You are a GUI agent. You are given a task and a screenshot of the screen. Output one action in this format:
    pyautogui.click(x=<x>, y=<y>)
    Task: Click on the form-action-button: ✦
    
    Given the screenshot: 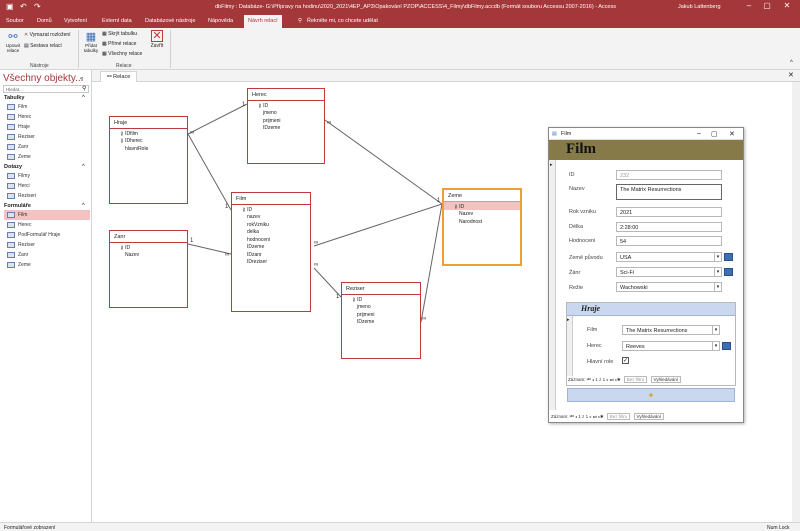 What is the action you would take?
    pyautogui.click(x=651, y=395)
    